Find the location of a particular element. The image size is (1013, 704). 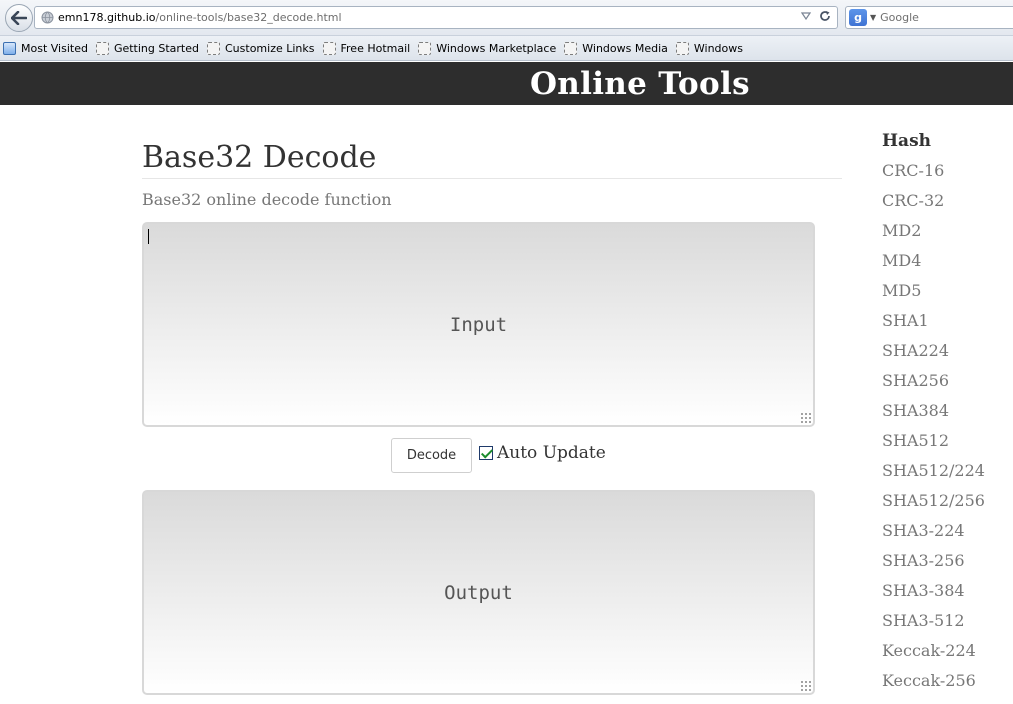

bookmark-windows: Windows is located at coordinates (709, 48).